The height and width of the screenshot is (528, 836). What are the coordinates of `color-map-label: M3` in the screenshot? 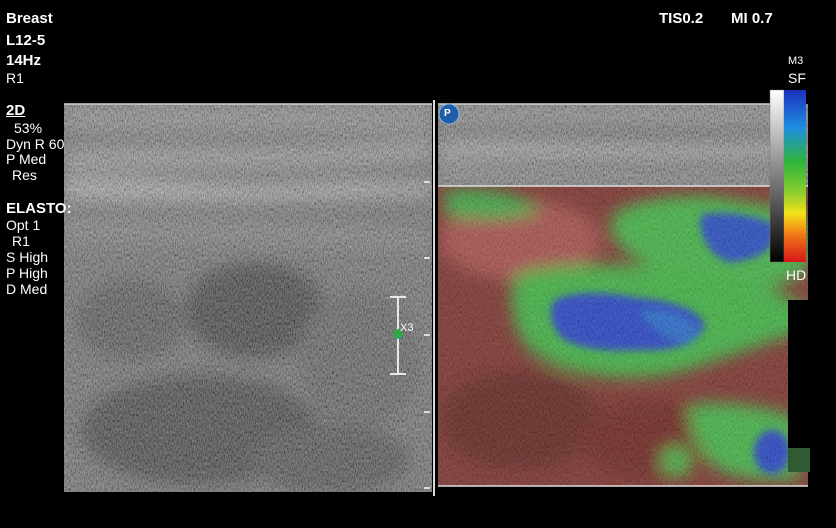 It's located at (796, 61).